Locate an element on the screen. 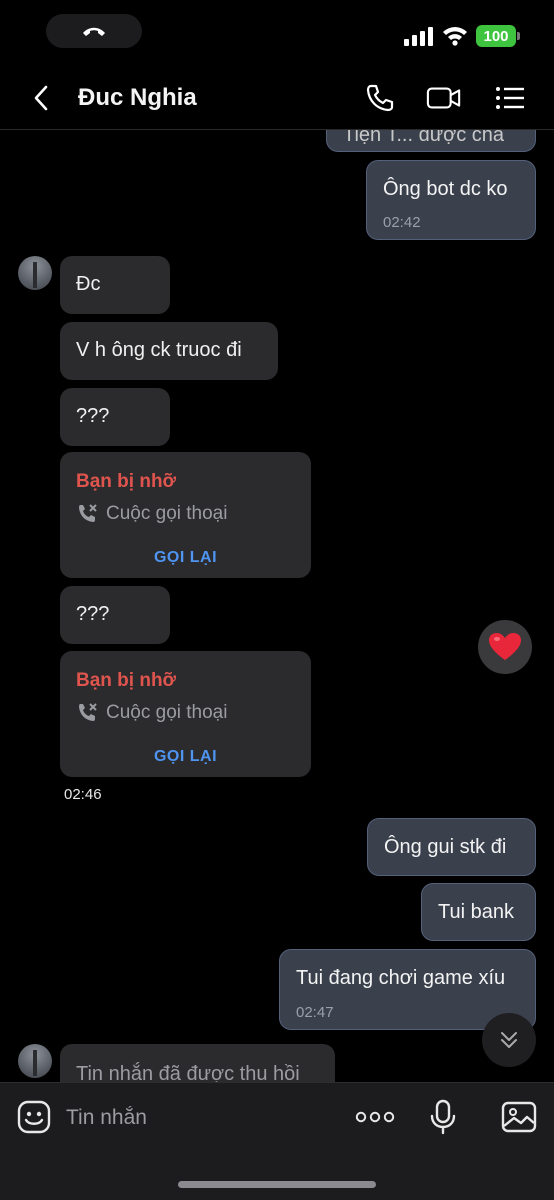 This screenshot has width=554, height=1200. message-text: Tiện T... được cha is located at coordinates (424, 138).